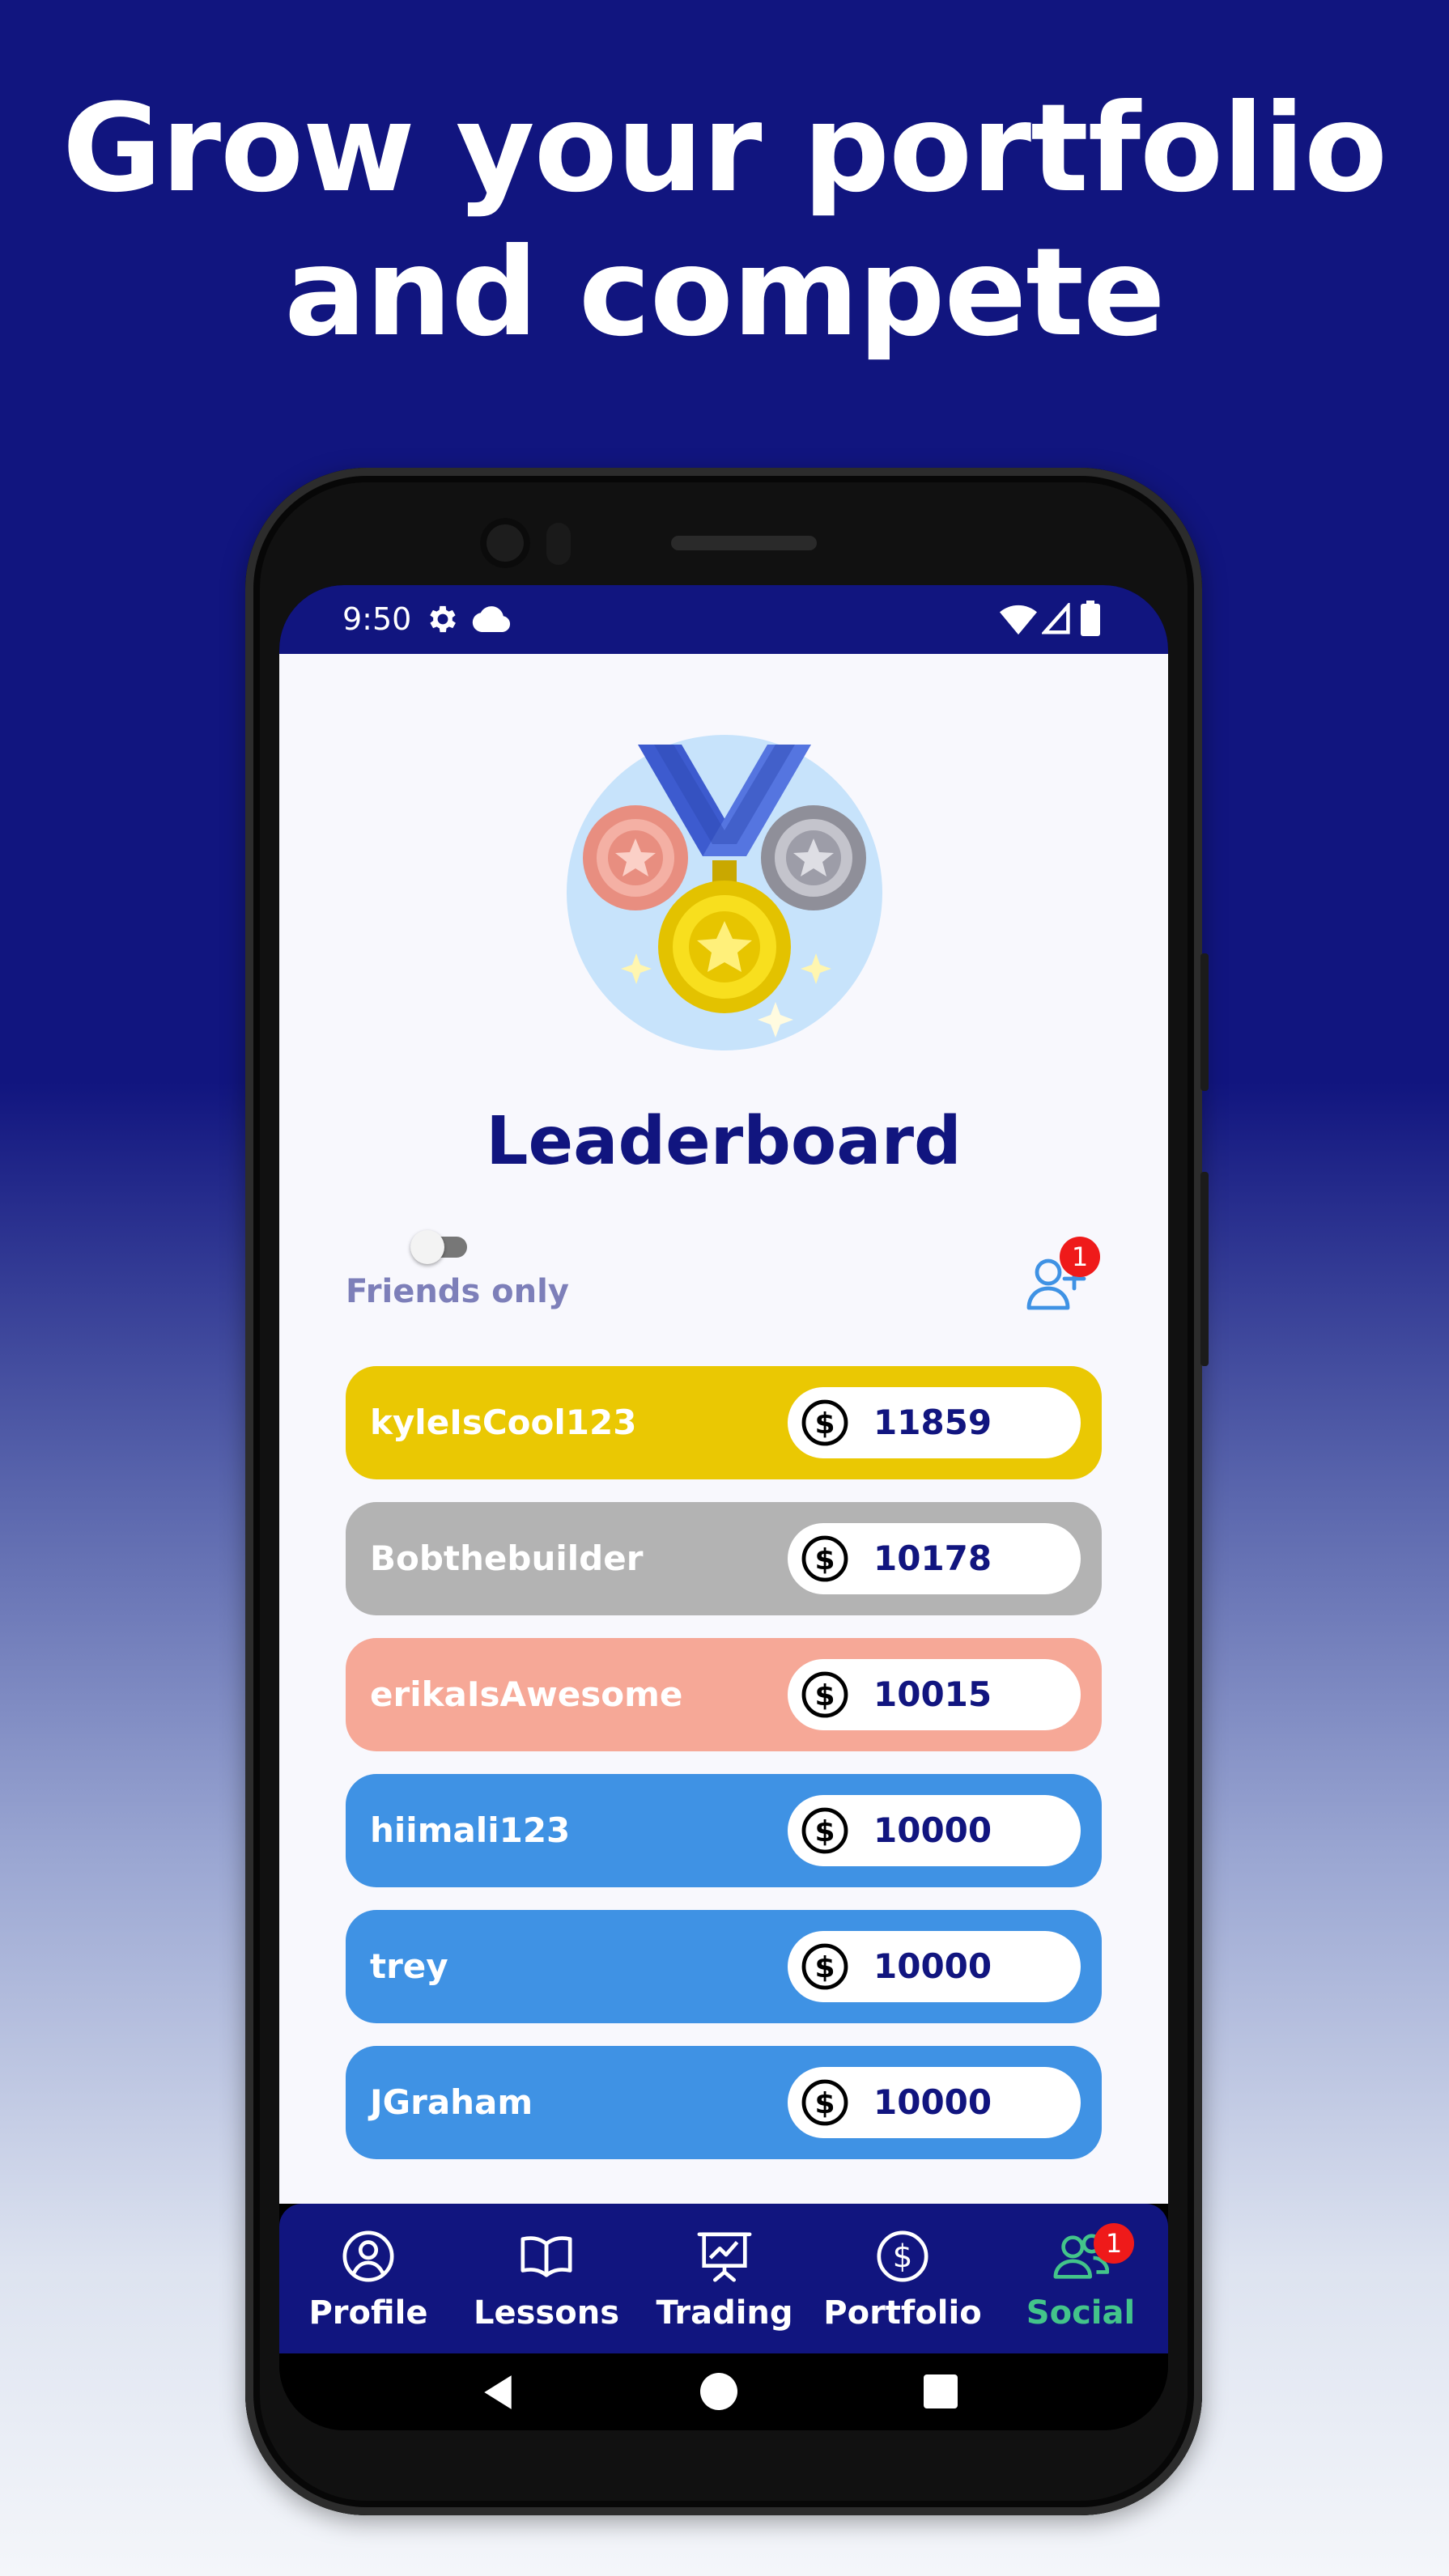  What do you see at coordinates (902, 2313) in the screenshot?
I see `nav-label: Portfolio` at bounding box center [902, 2313].